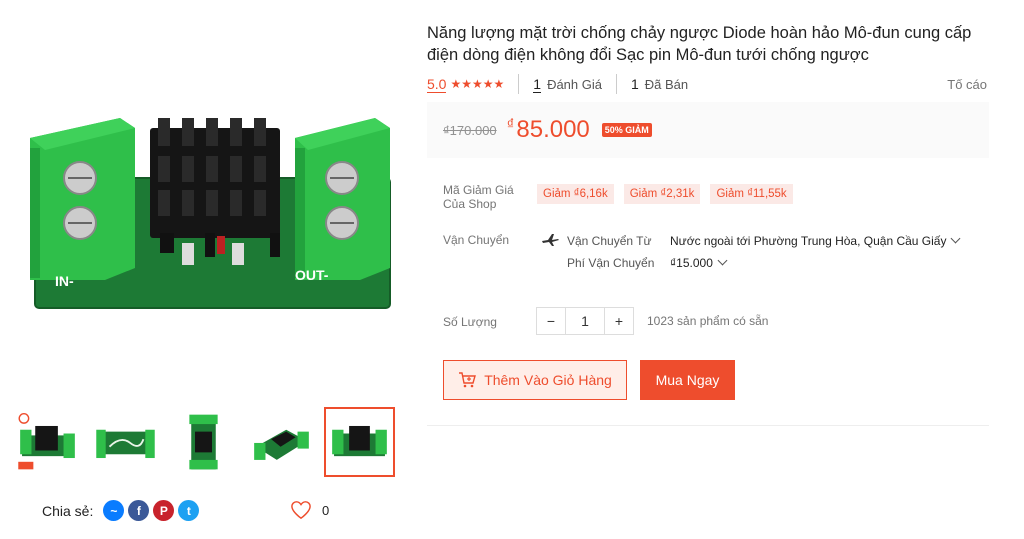  Describe the element at coordinates (548, 380) in the screenshot. I see `add-to-cart-label: Thêm Vào Giỏ Hàng` at that location.